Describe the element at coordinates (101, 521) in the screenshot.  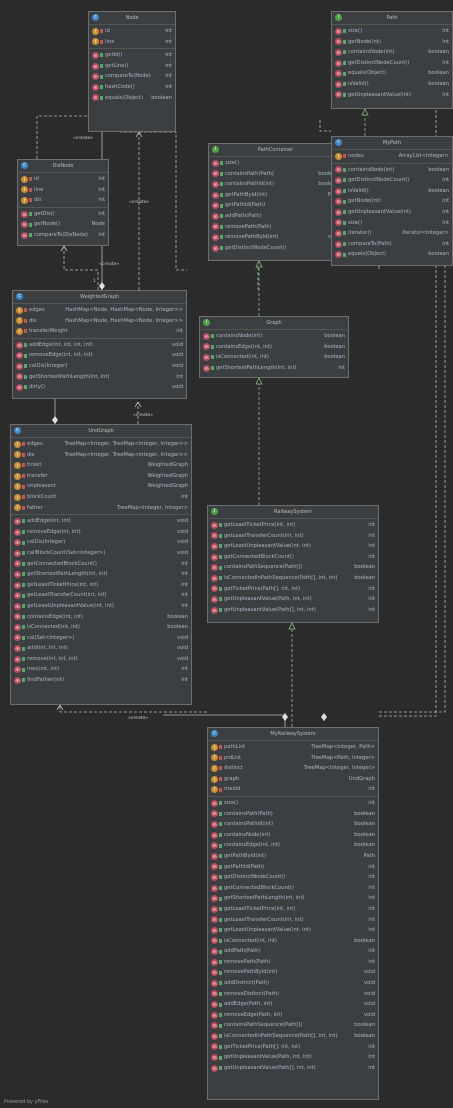
I see `method-row: m addEdge(int, int) void` at that location.